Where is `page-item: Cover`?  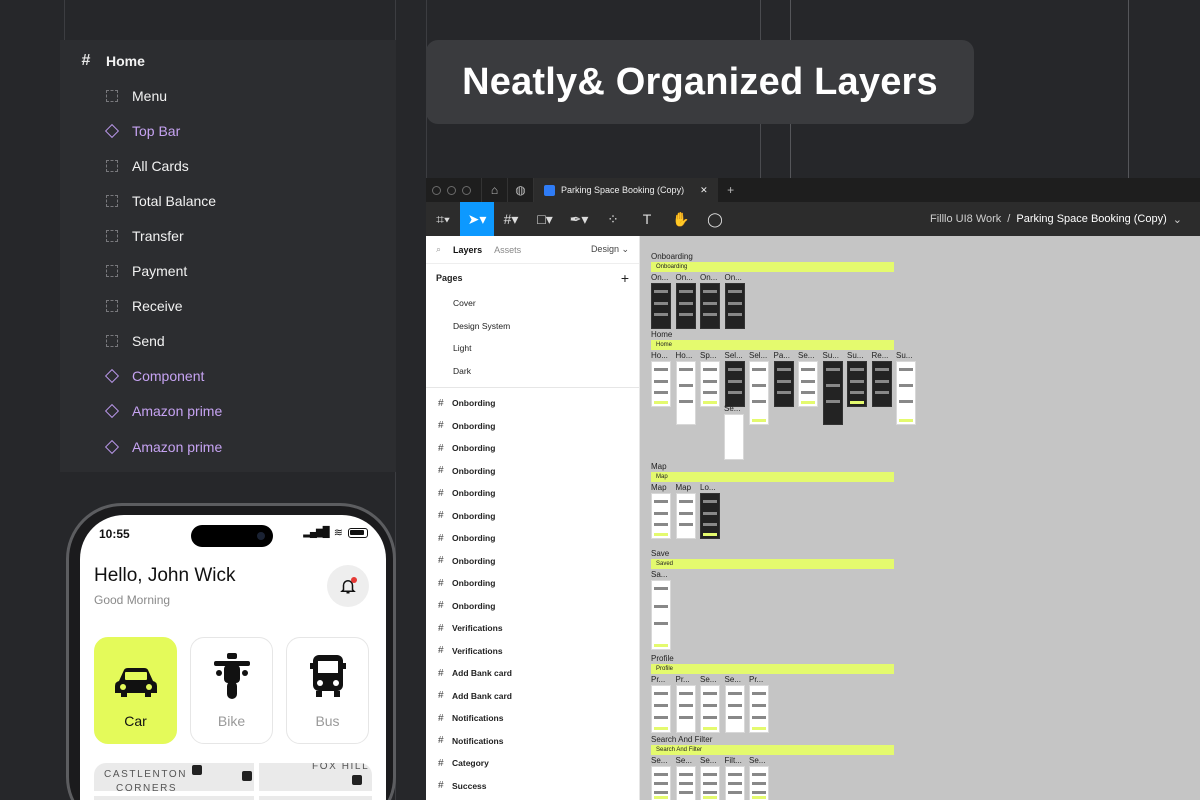 page-item: Cover is located at coordinates (532, 303).